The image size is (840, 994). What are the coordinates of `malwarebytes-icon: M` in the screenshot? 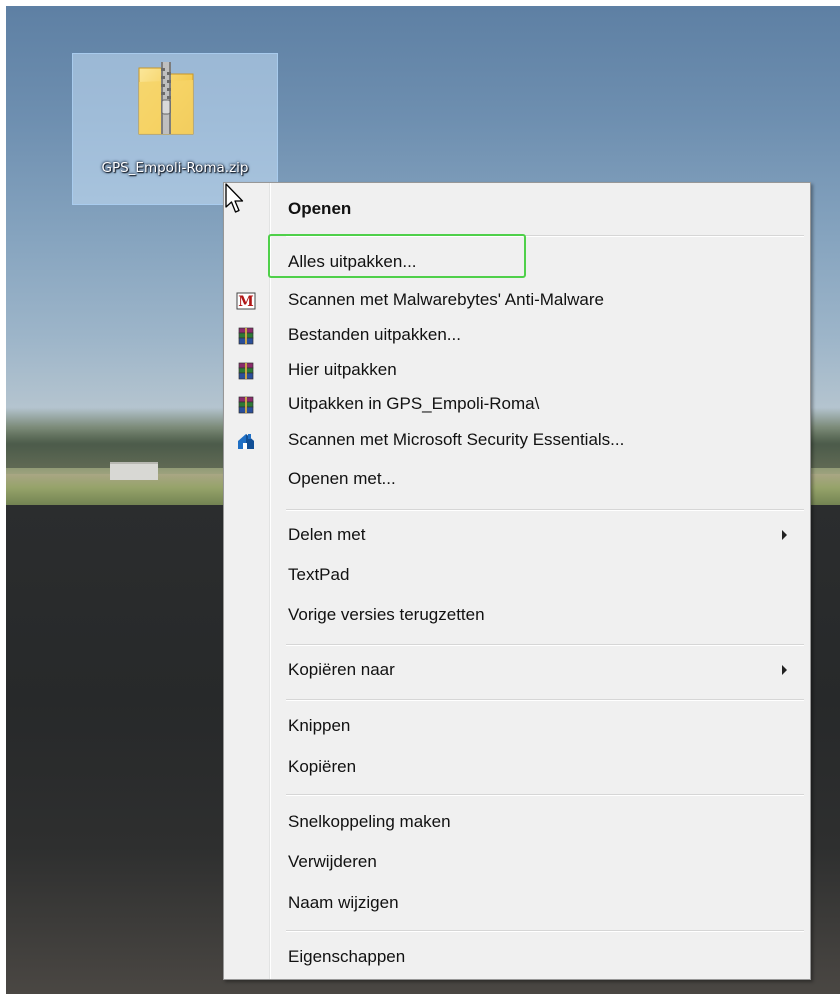 It's located at (246, 301).